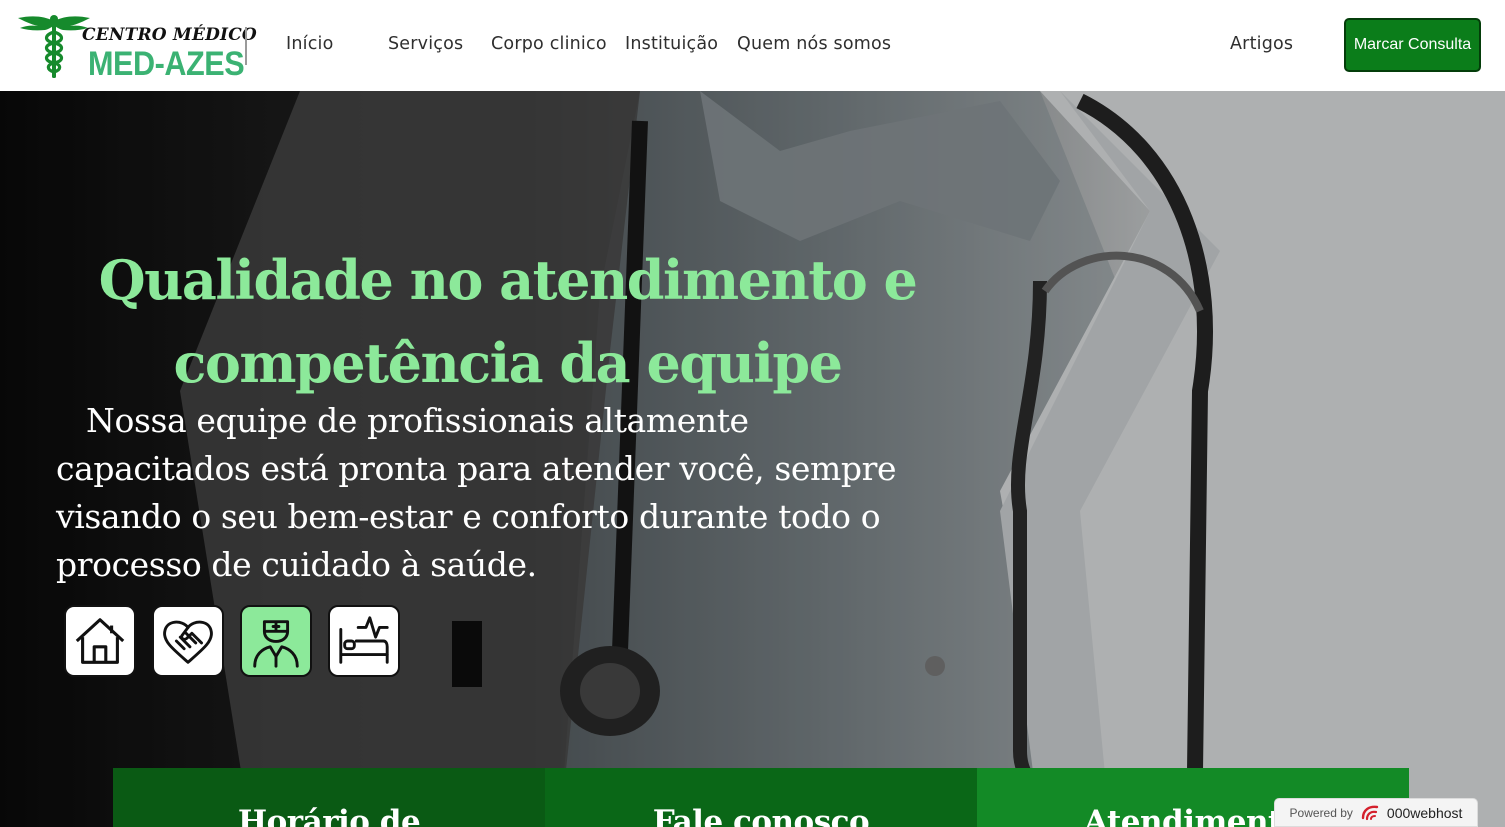 The width and height of the screenshot is (1505, 827). I want to click on logo-subtitle: CENTRO MÉDICO, so click(169, 35).